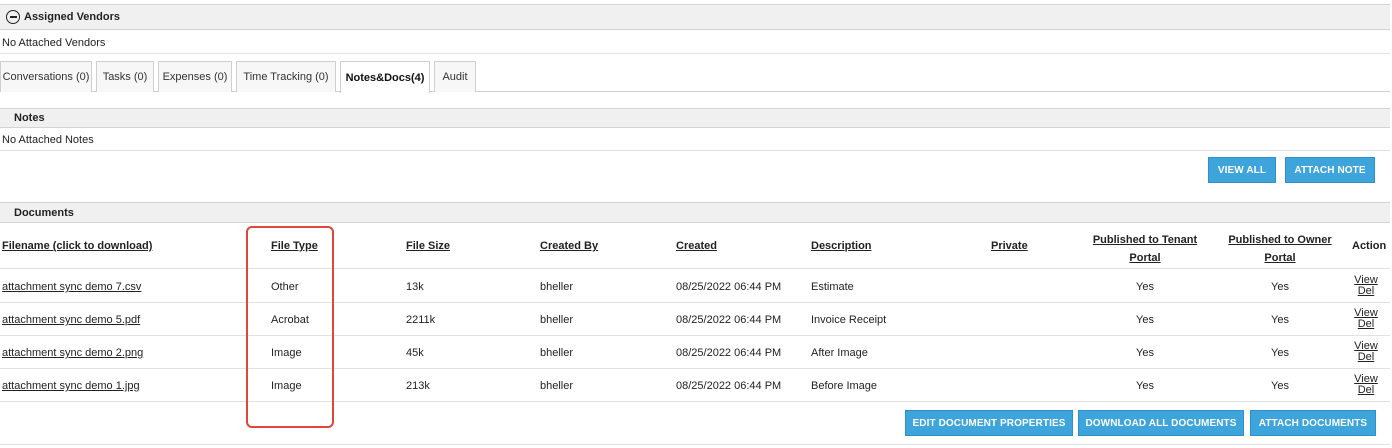  I want to click on tab-conversations: Conversations (0), so click(46, 76).